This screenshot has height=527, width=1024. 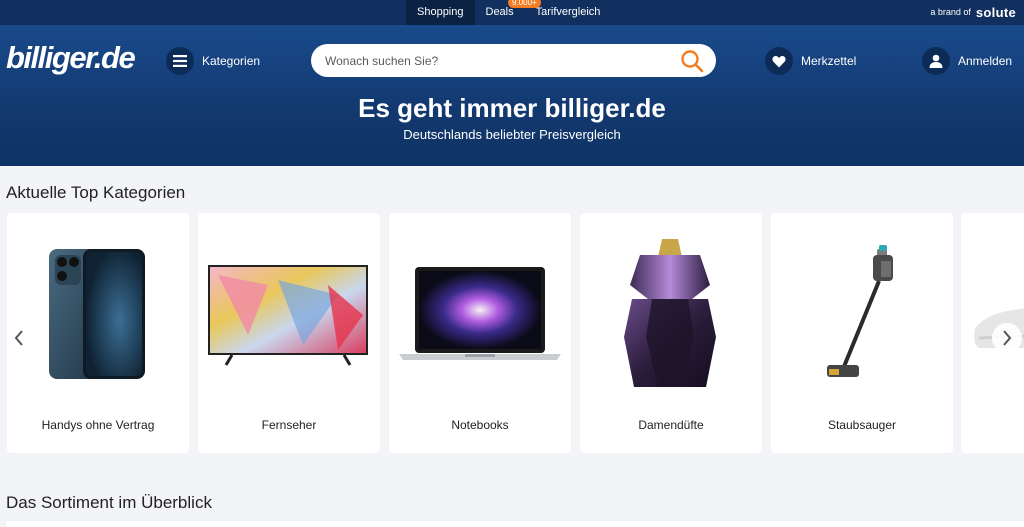 What do you see at coordinates (495, 60) in the screenshot?
I see `search-input` at bounding box center [495, 60].